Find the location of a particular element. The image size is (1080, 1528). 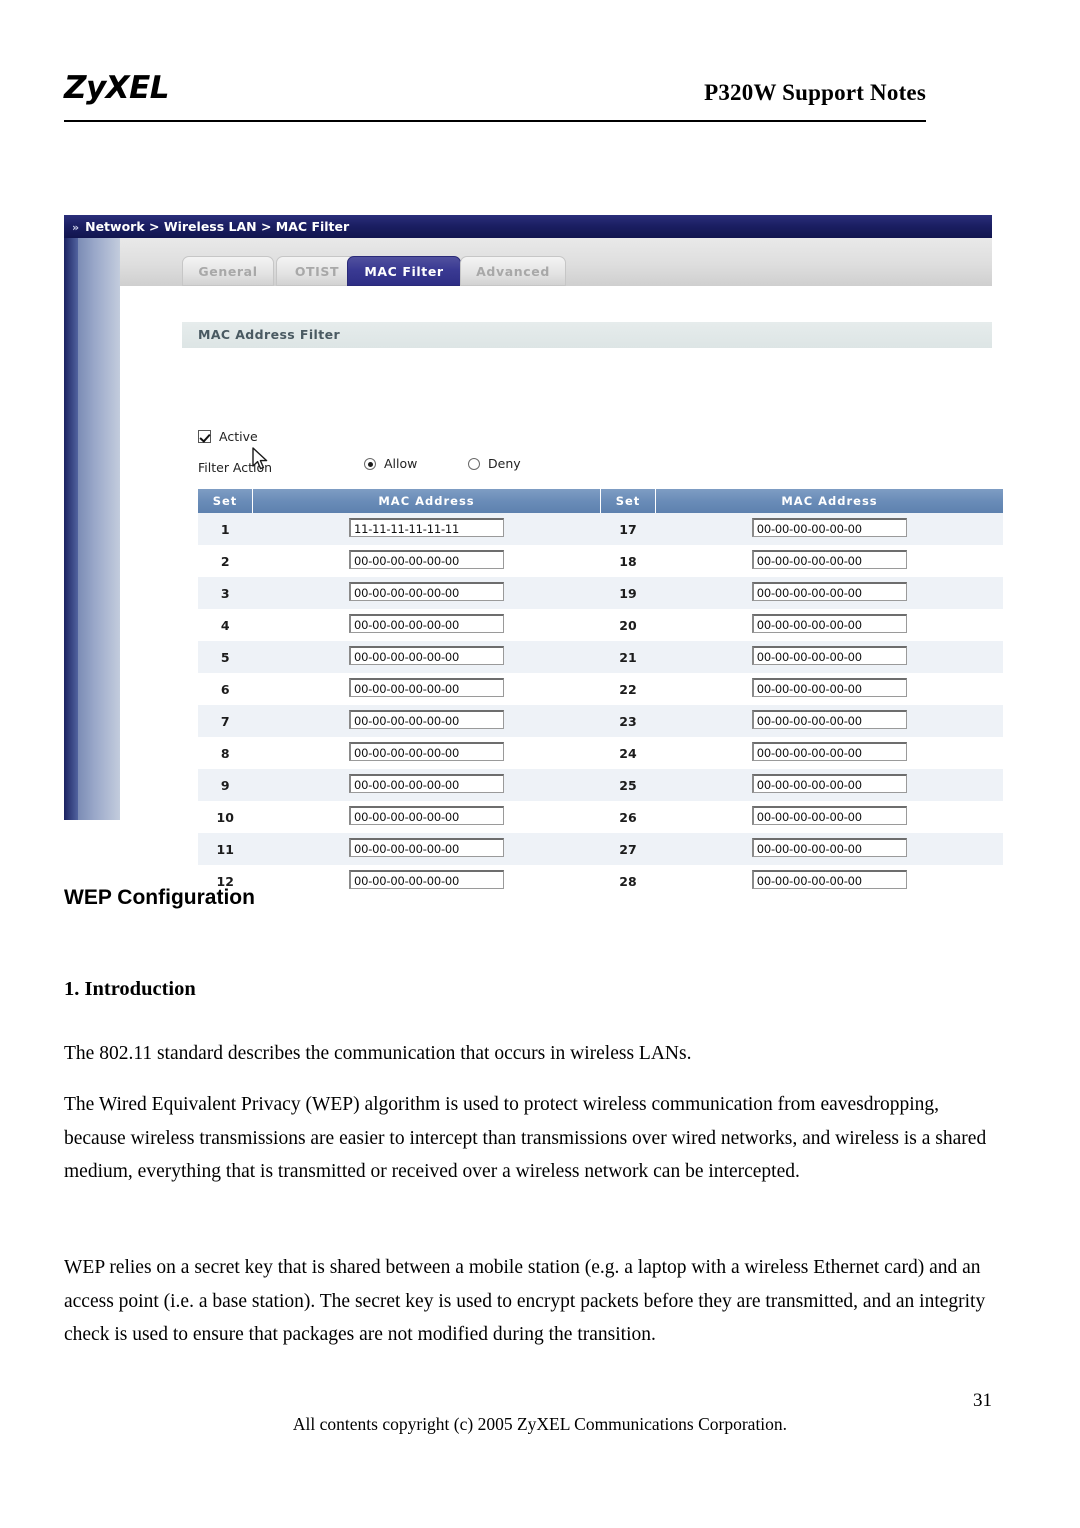

active-checkbox-row: Active is located at coordinates (228, 436).